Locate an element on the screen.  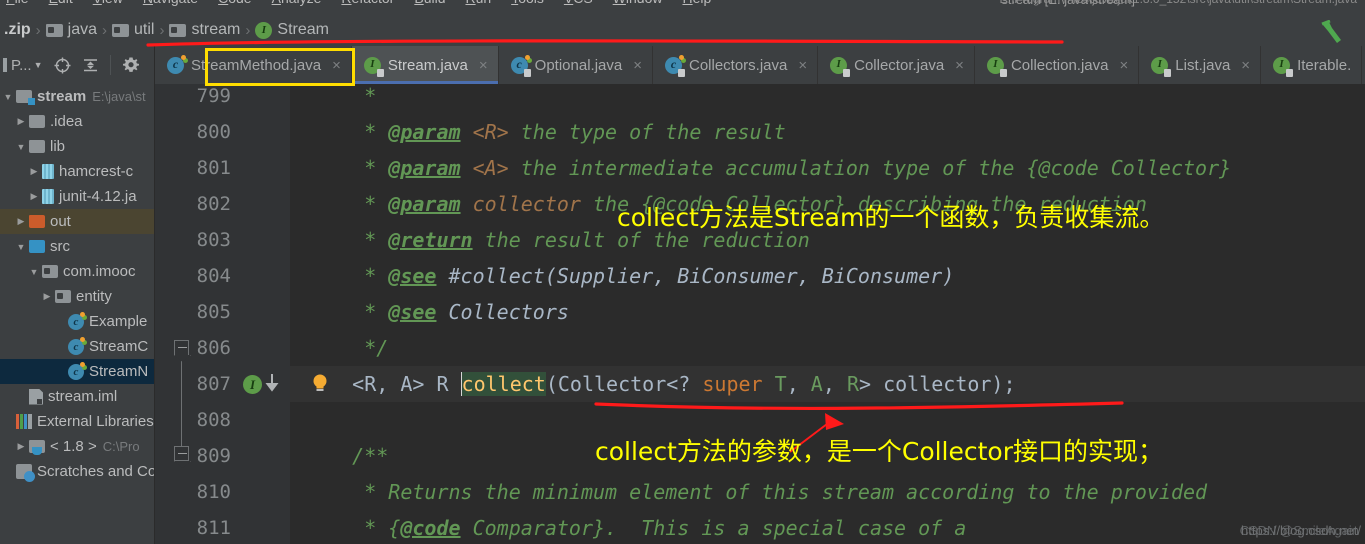
menu-item-run: Run is located at coordinates (478, 3).